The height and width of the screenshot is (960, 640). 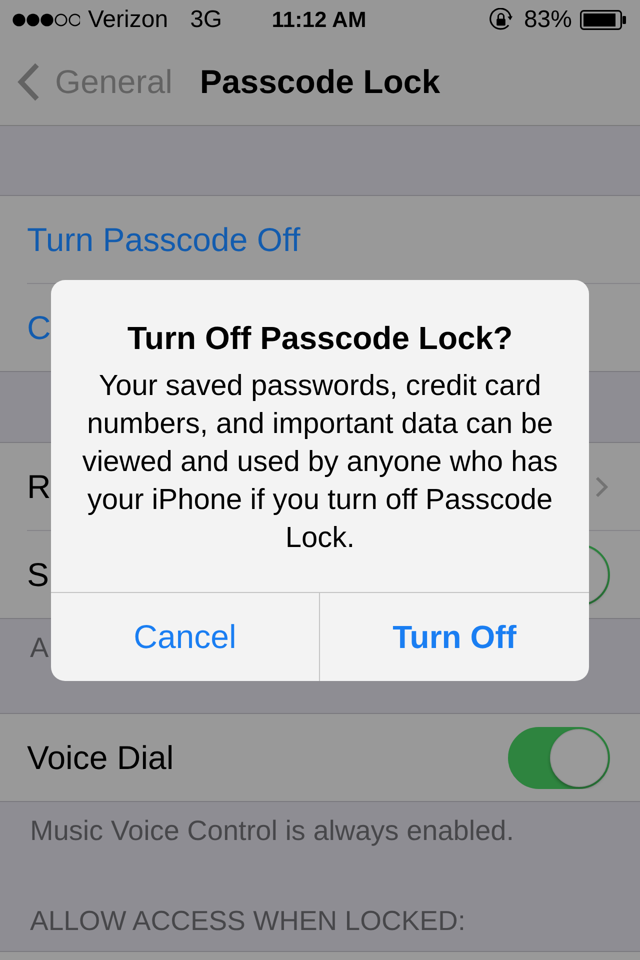 What do you see at coordinates (601, 487) in the screenshot?
I see `disclosure-chevron-icon` at bounding box center [601, 487].